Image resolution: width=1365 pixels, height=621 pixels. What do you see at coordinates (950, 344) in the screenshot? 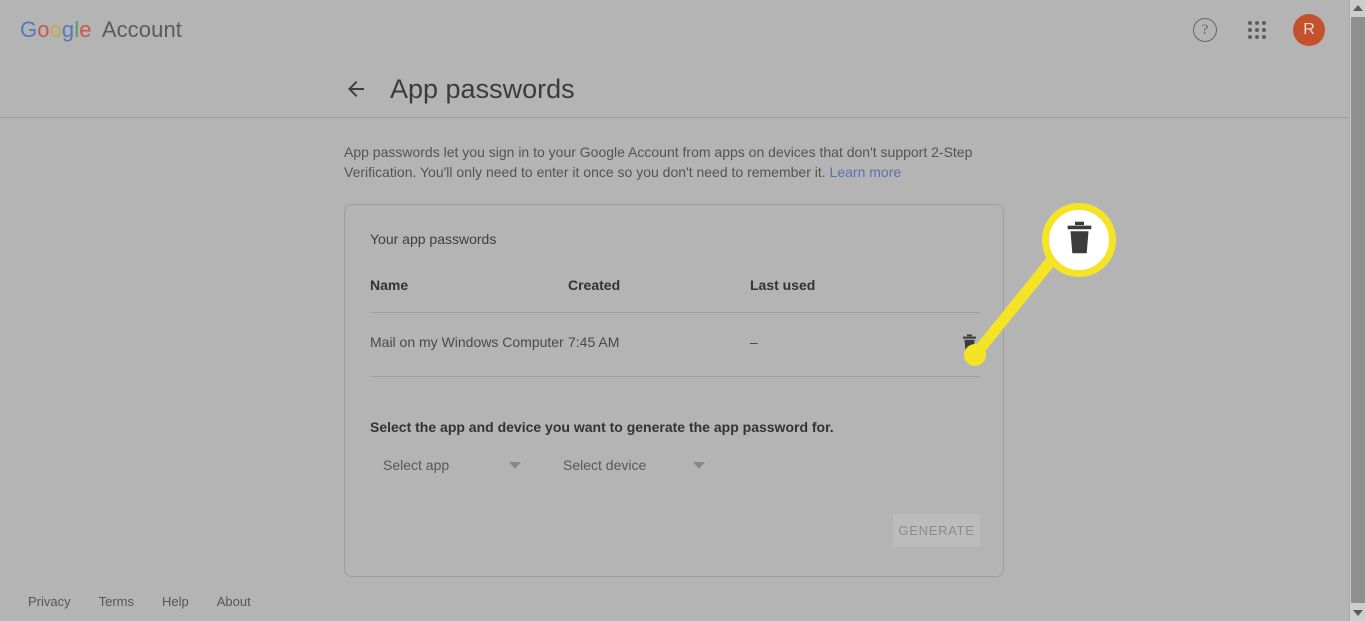
I see `cell-actions` at bounding box center [950, 344].